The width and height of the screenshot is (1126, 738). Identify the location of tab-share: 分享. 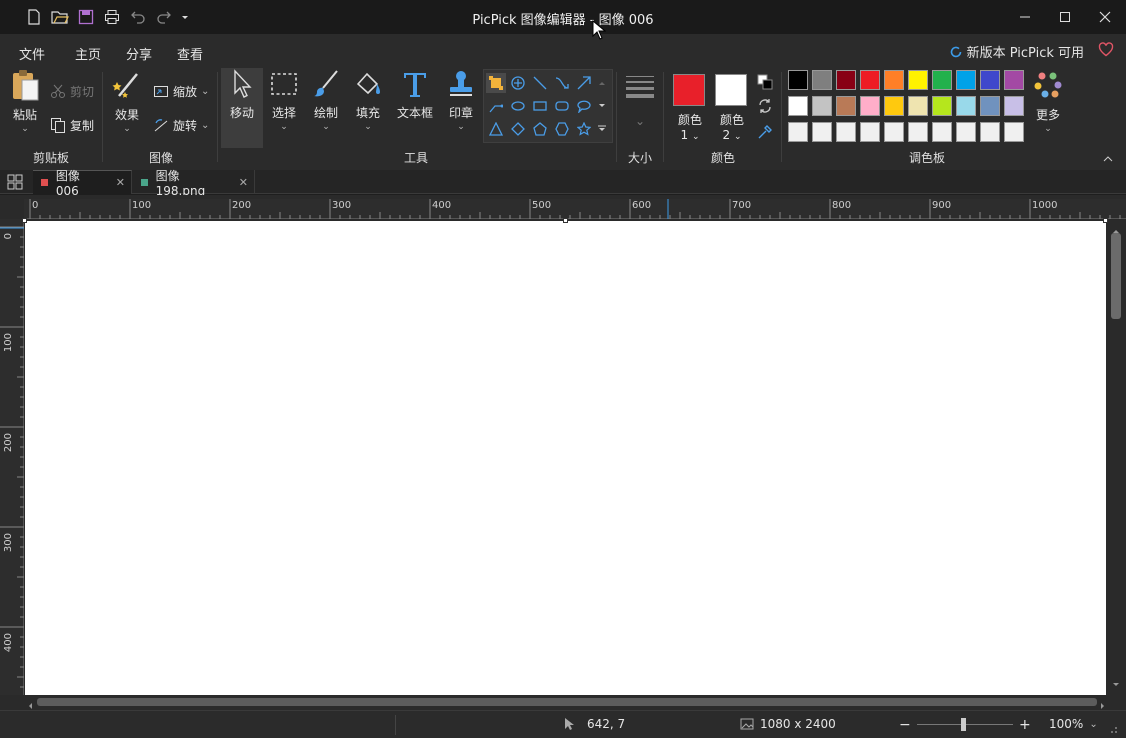
(139, 53).